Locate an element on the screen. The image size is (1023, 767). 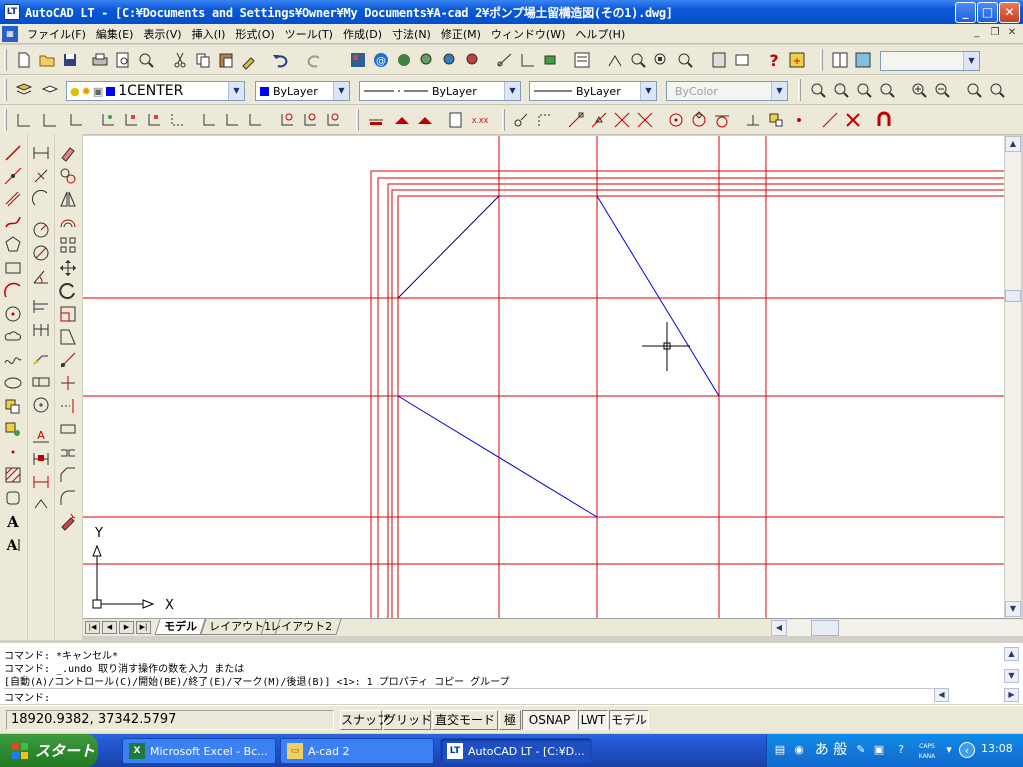
layer-combo: ● ✹ ▣ 1CENTER ▼ is located at coordinates (155, 91).